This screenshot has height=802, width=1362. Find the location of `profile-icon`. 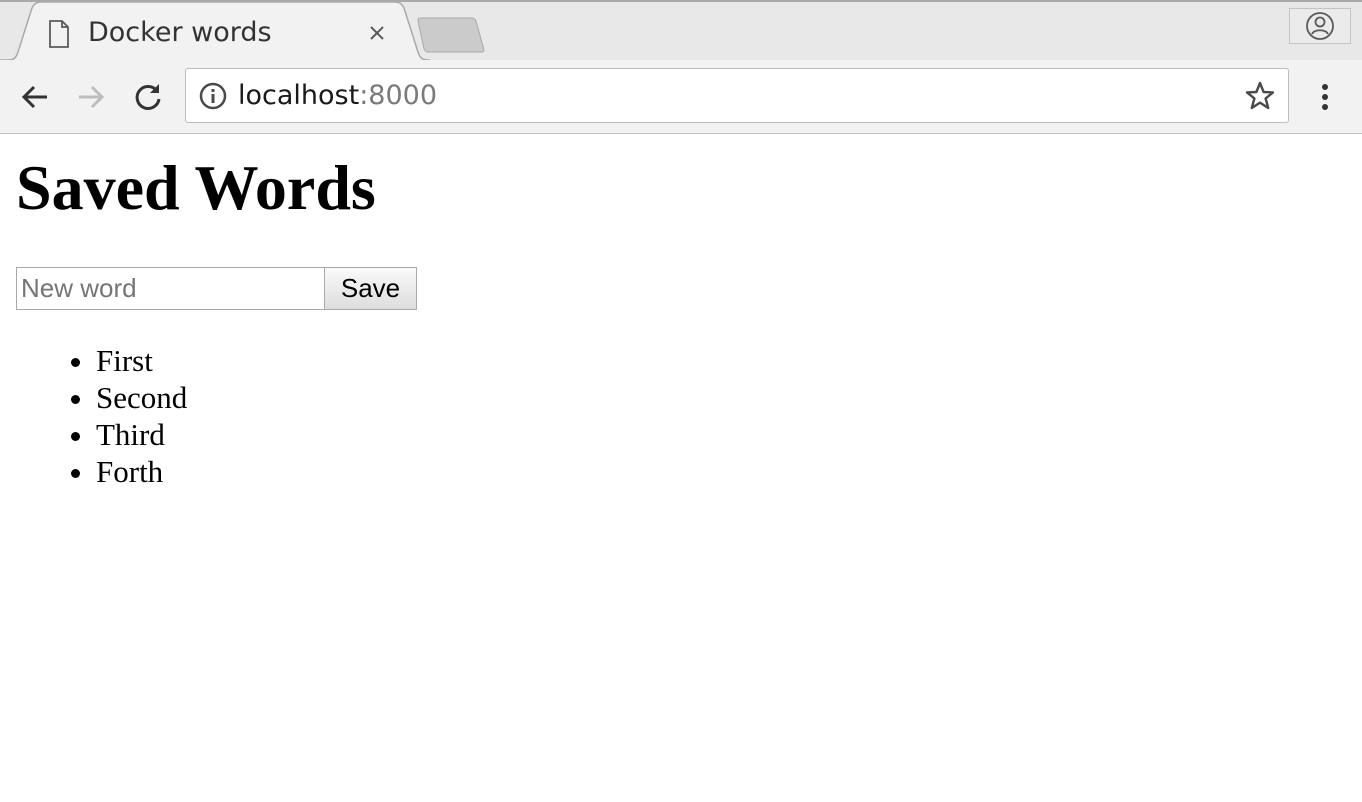

profile-icon is located at coordinates (1320, 26).